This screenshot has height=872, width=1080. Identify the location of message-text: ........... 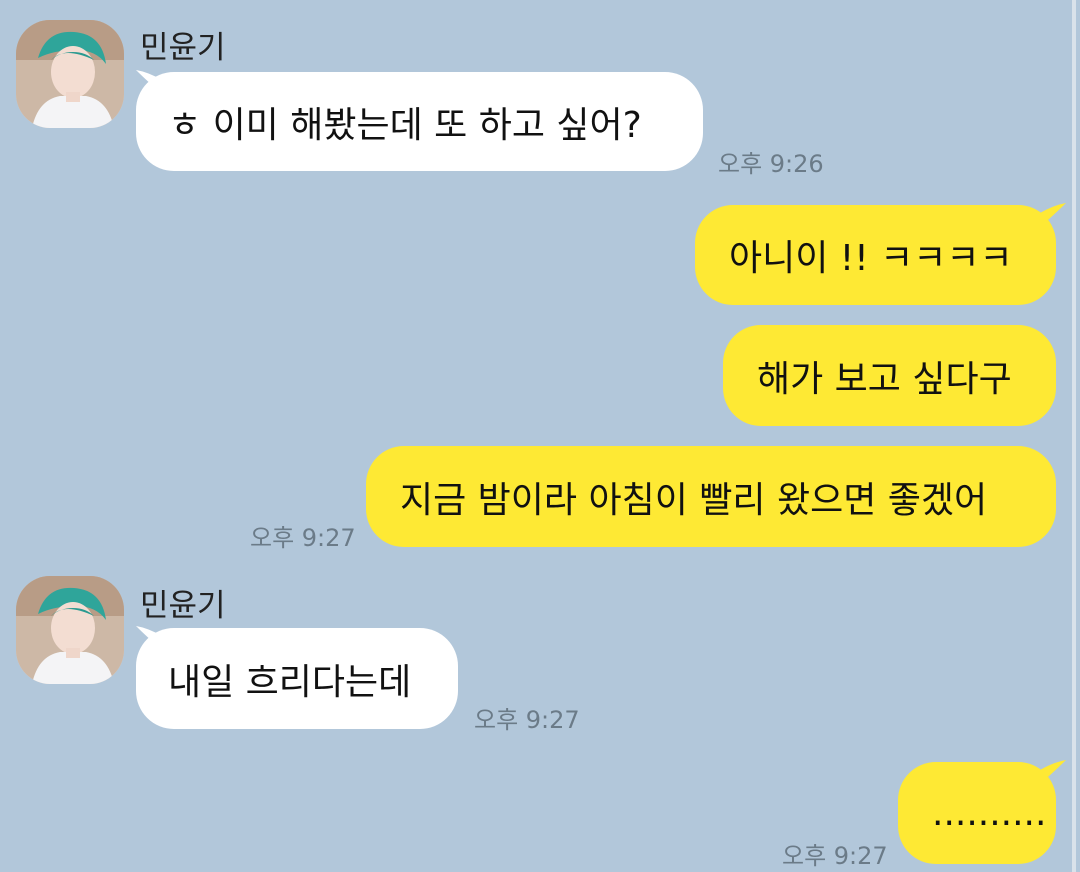
(989, 813).